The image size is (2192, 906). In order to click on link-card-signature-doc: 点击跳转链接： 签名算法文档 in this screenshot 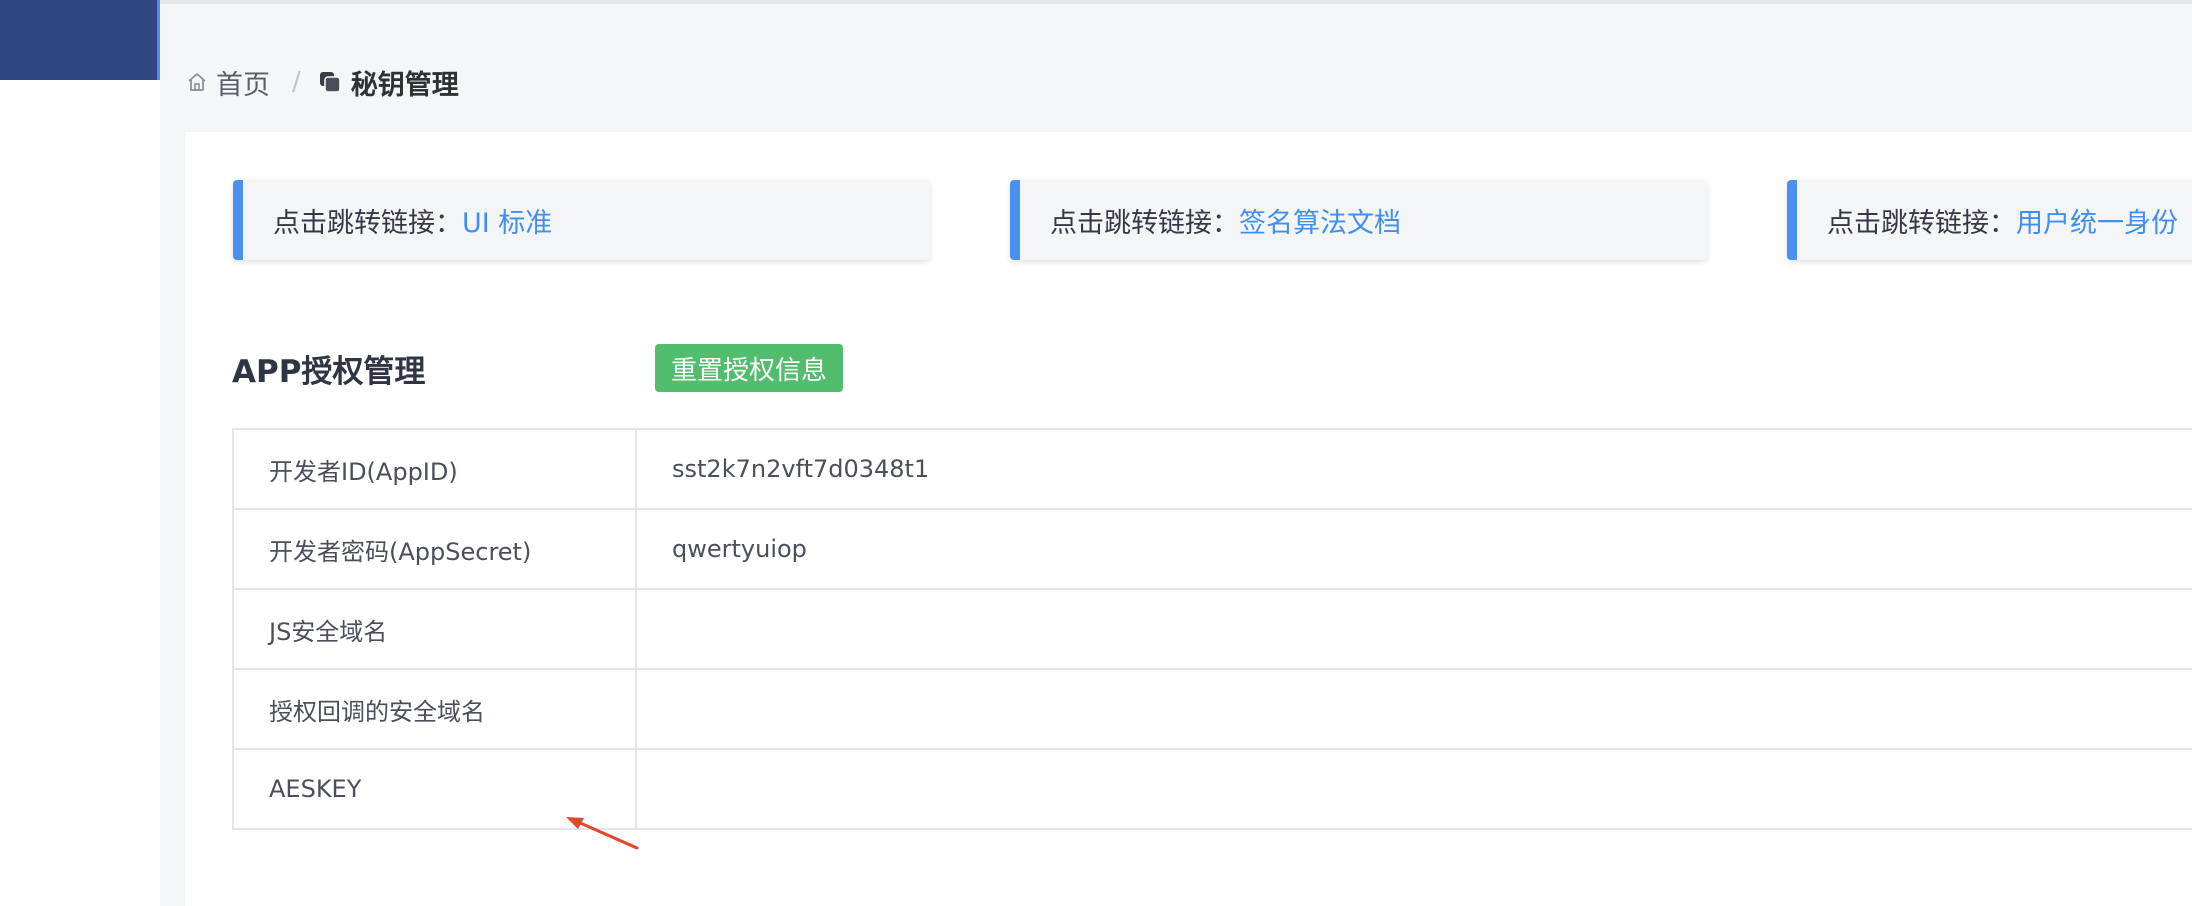, I will do `click(1358, 220)`.